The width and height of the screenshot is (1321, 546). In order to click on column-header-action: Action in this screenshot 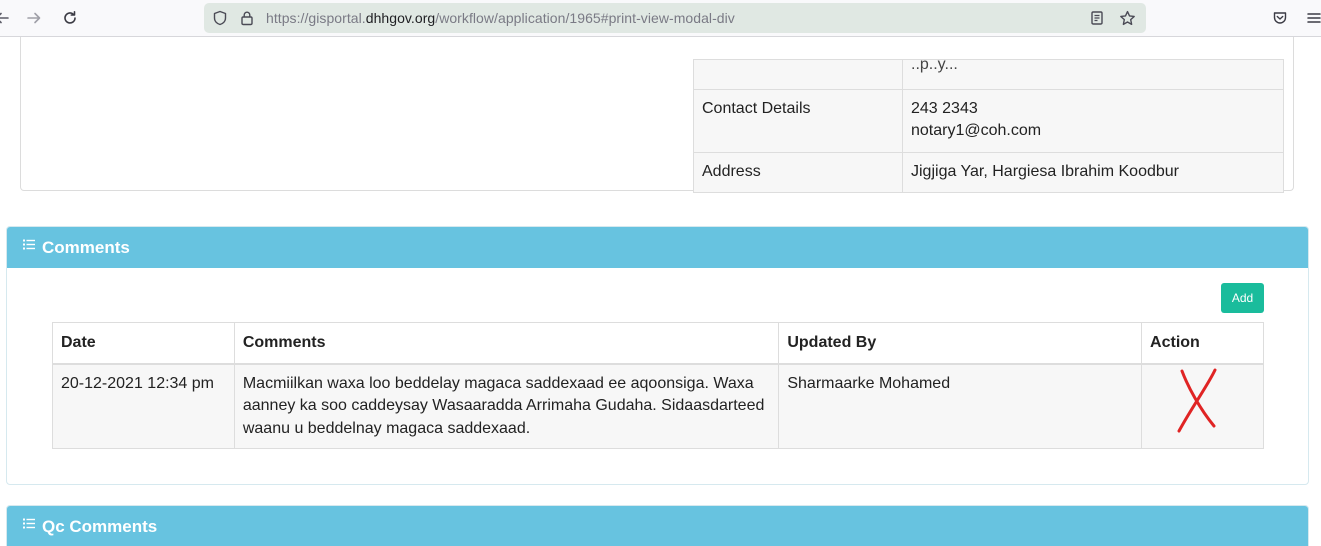, I will do `click(1202, 343)`.